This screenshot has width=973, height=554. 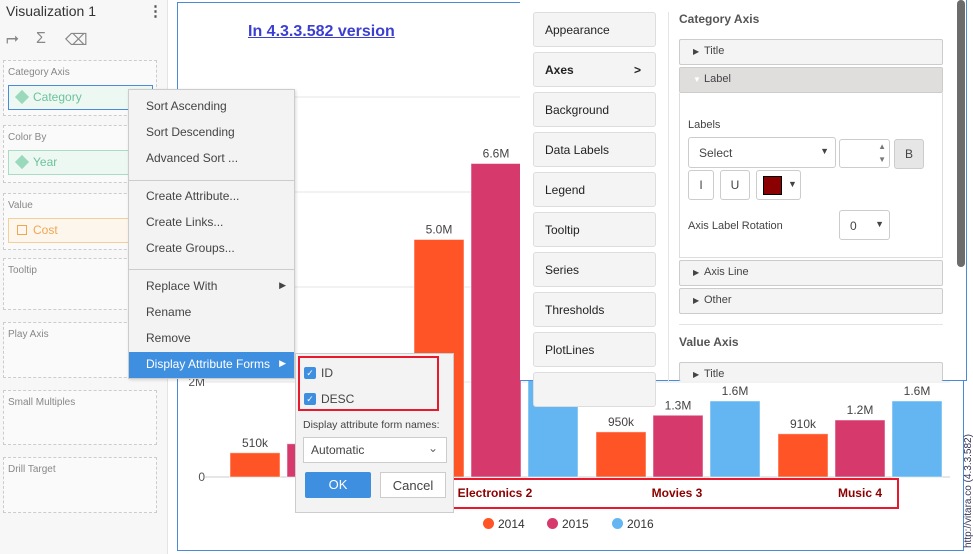 What do you see at coordinates (562, 270) in the screenshot?
I see `nav-label: Series` at bounding box center [562, 270].